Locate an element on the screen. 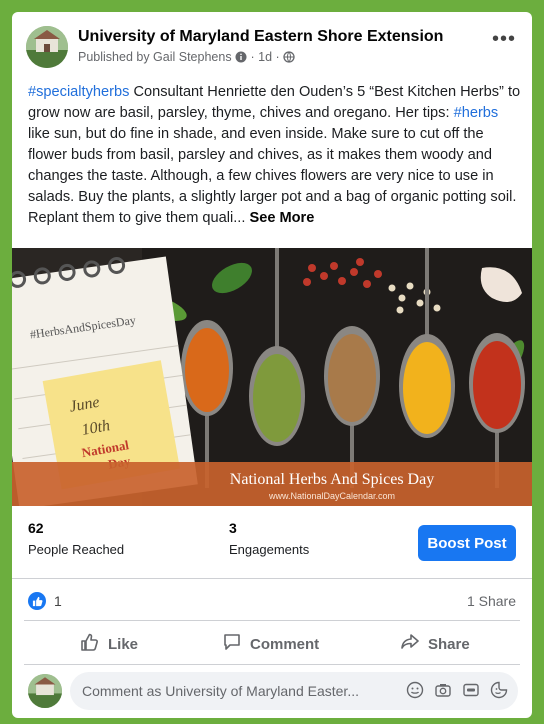 This screenshot has height=724, width=544. commenter-avatar is located at coordinates (45, 691).